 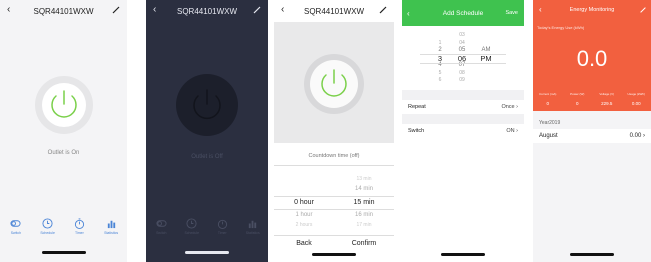 I want to click on year-label: Year2019, so click(x=550, y=123).